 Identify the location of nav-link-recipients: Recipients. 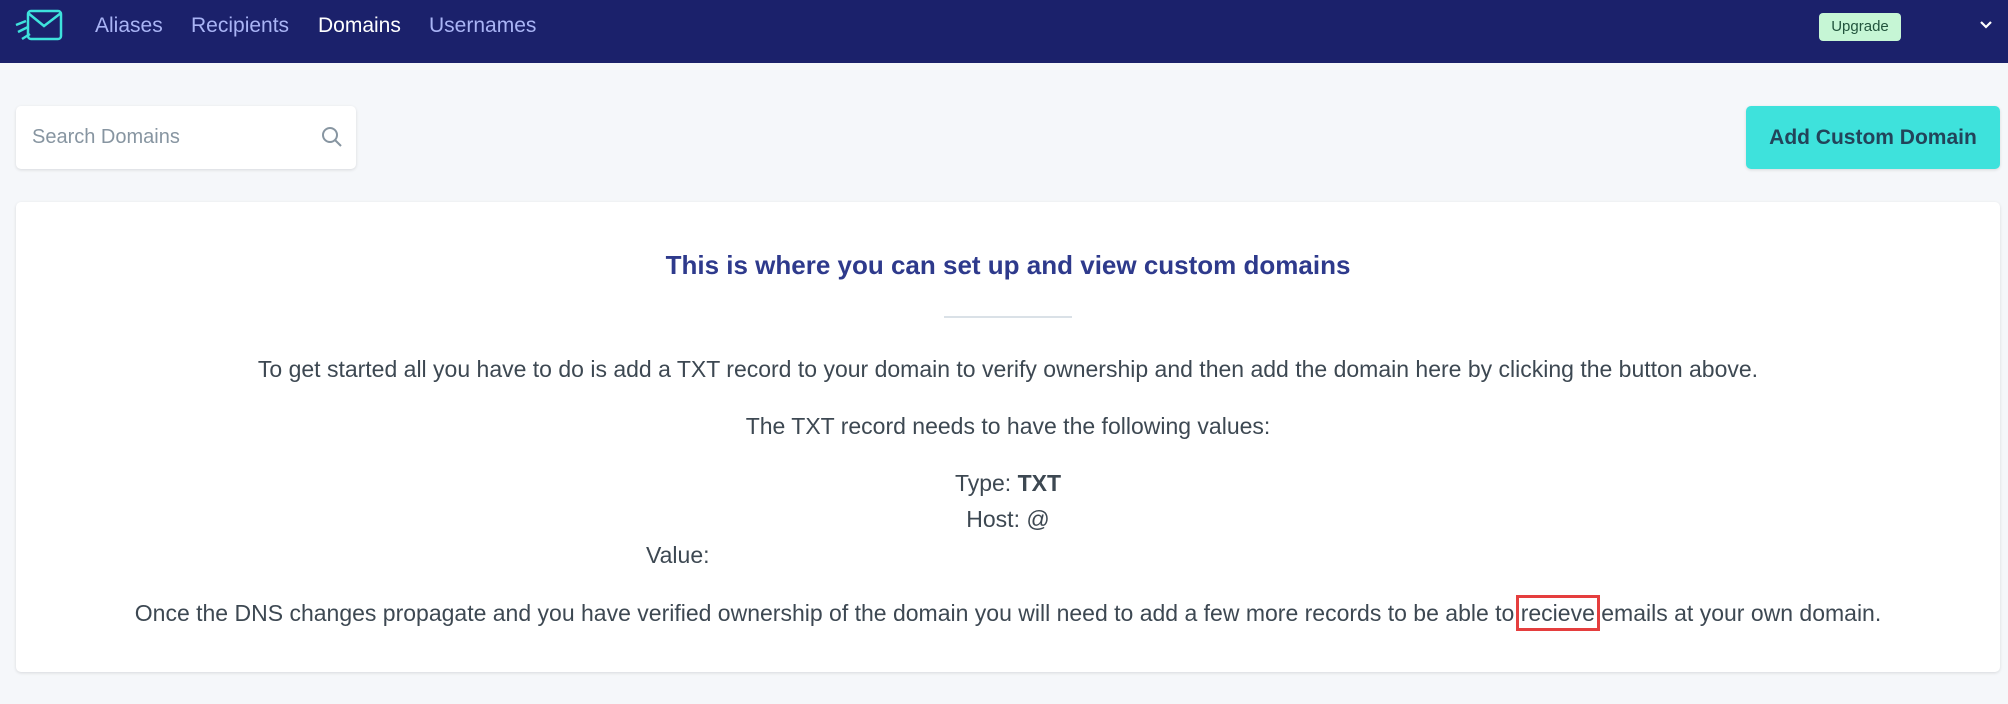
(240, 26).